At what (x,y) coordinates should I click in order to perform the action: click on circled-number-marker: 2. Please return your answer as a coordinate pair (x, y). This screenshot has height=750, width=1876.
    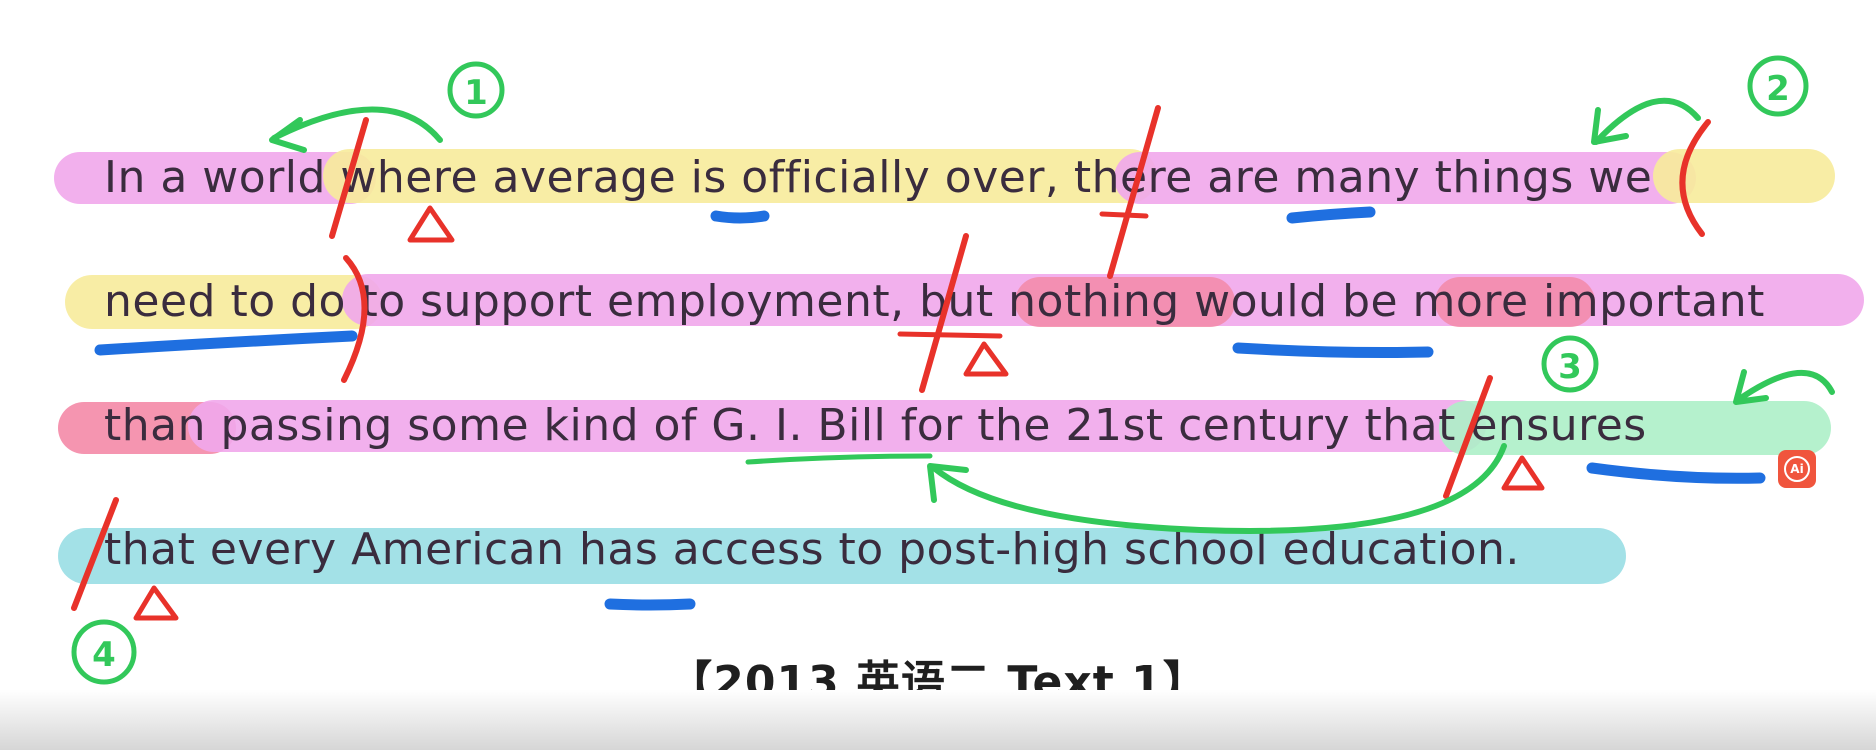
    Looking at the image, I should click on (1778, 86).